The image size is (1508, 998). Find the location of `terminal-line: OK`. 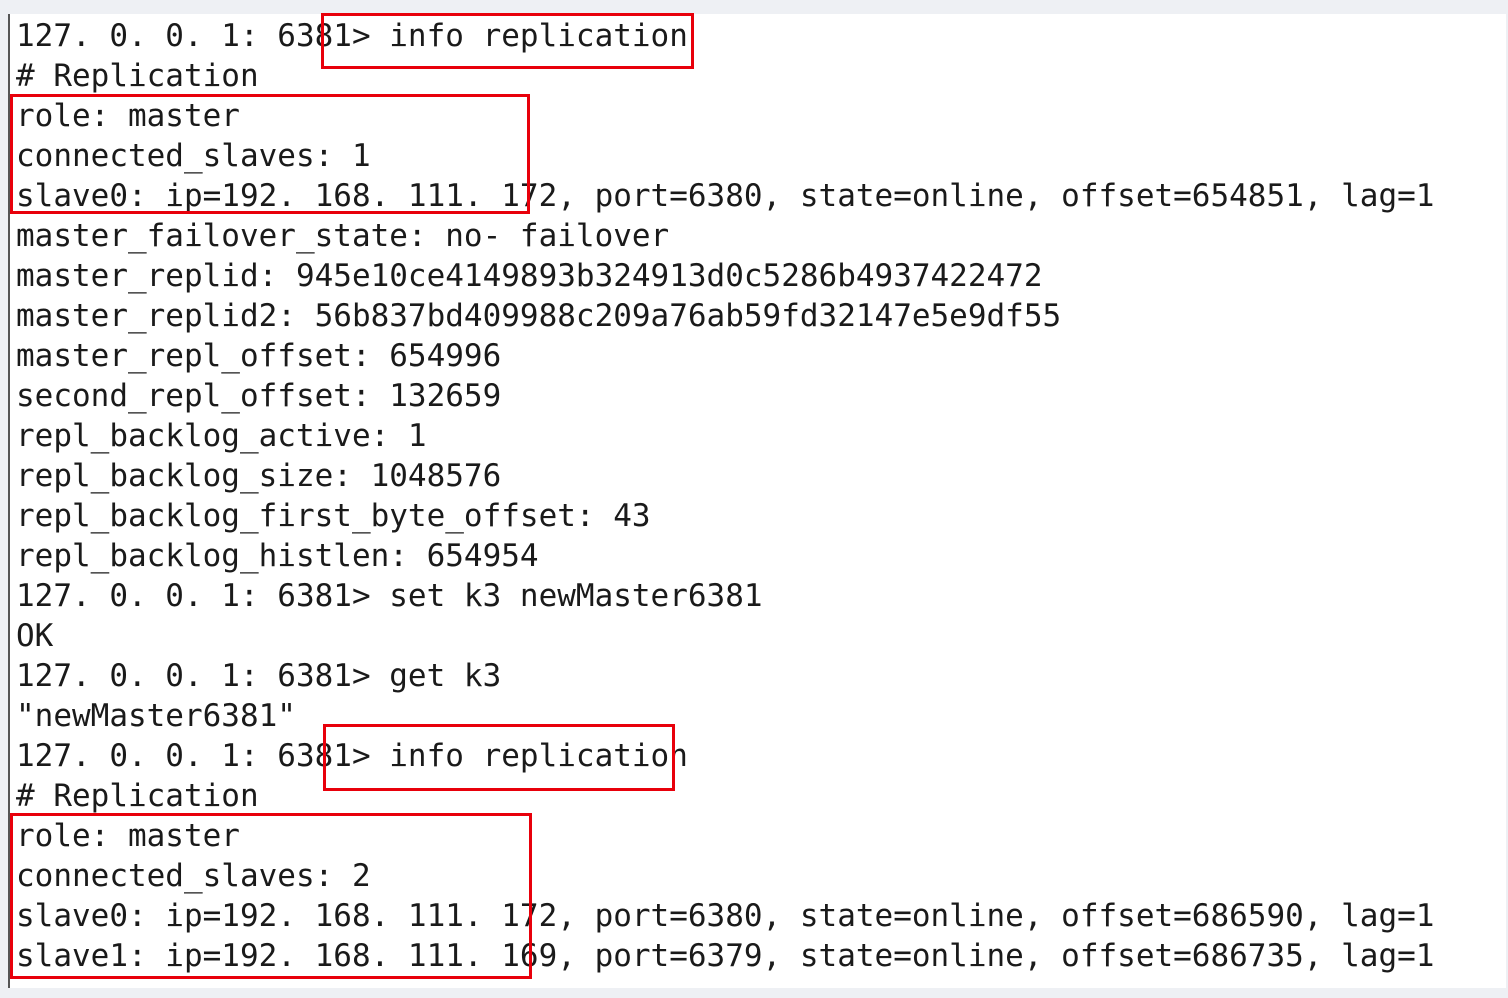

terminal-line: OK is located at coordinates (35, 636).